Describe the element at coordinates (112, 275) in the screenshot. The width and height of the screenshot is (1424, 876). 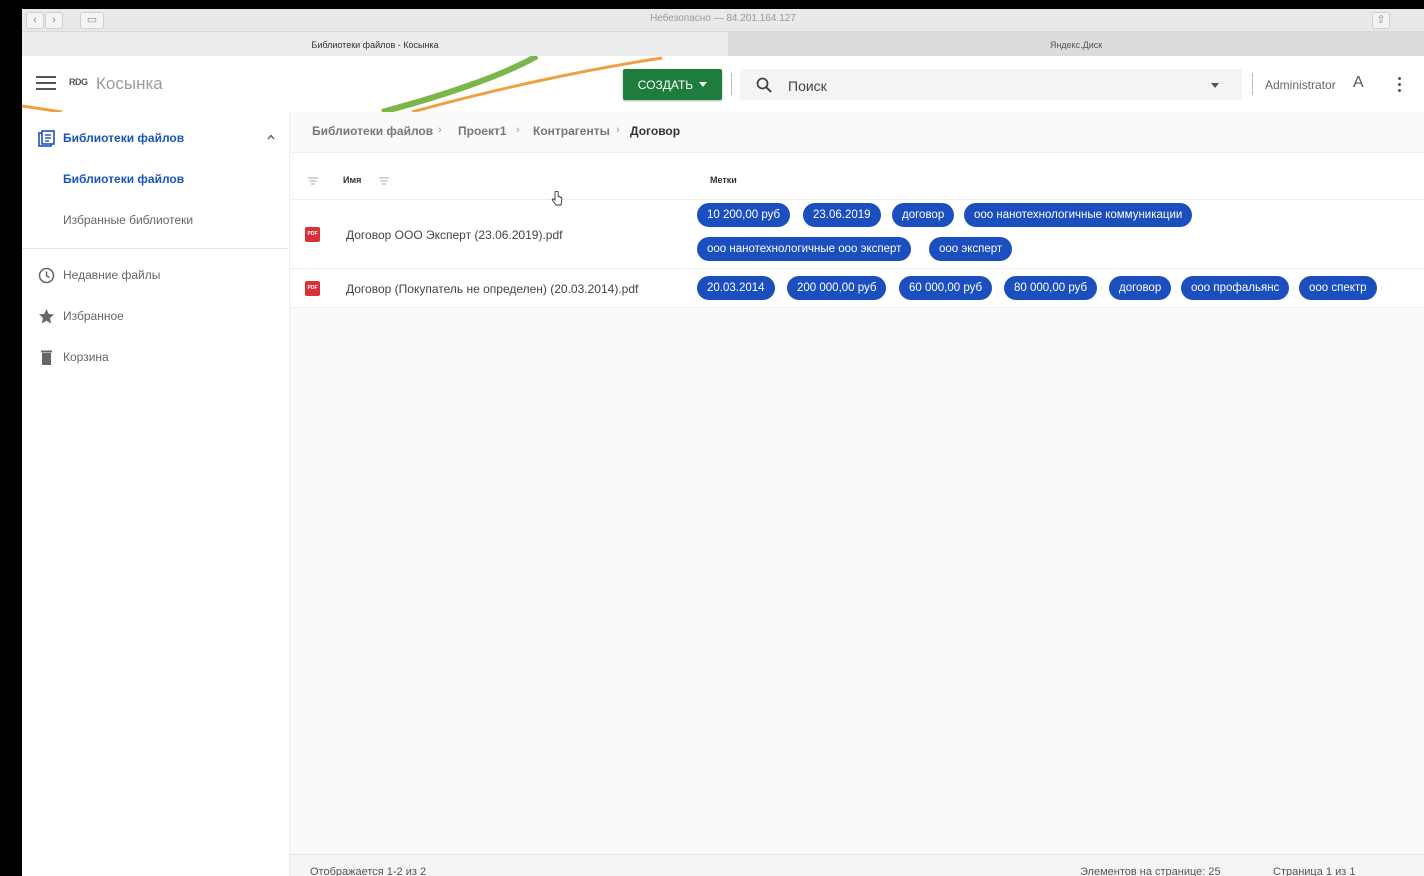
I see `sidebar-item-label: Недавние файлы` at that location.